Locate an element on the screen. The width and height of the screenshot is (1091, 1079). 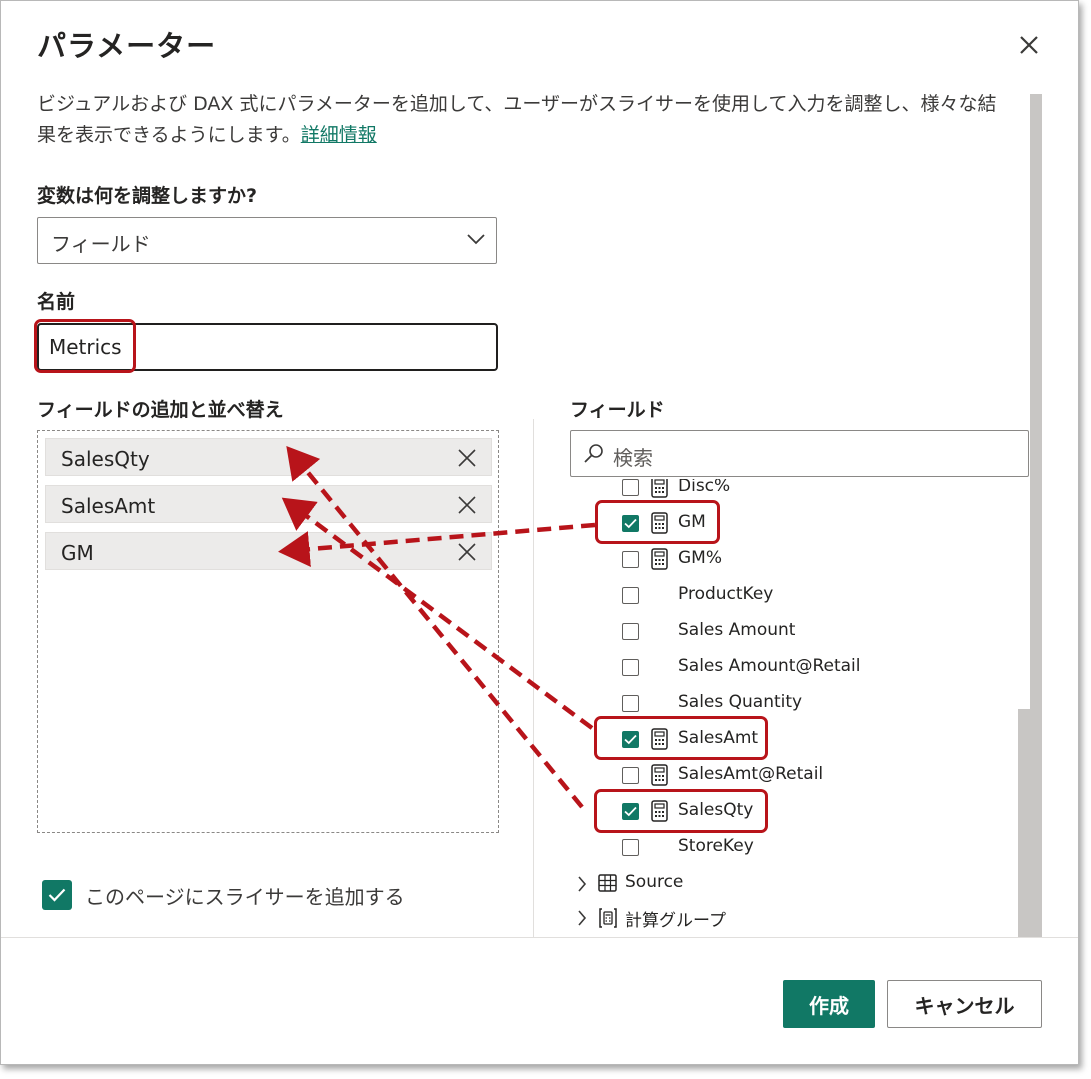
field-item-label: SalesAmt is located at coordinates (718, 738).